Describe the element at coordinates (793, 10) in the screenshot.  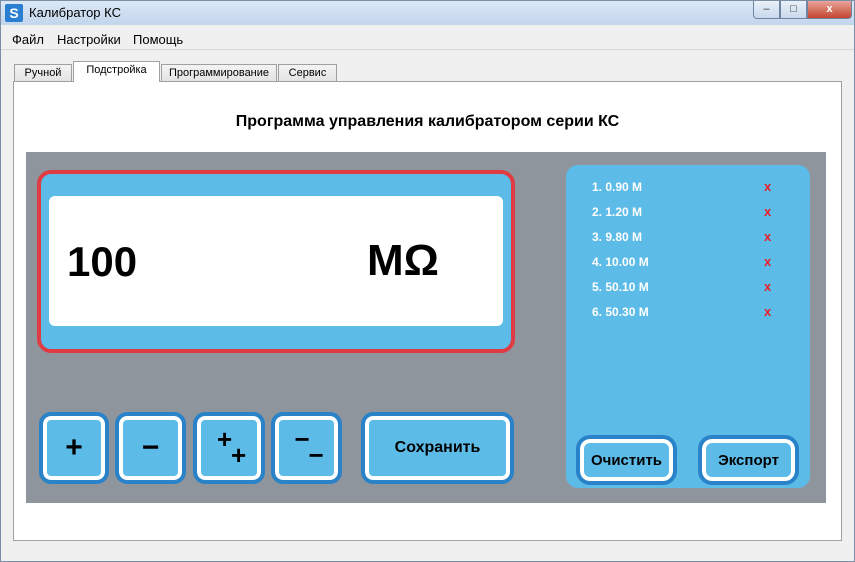
I see `maximize-button: □` at that location.